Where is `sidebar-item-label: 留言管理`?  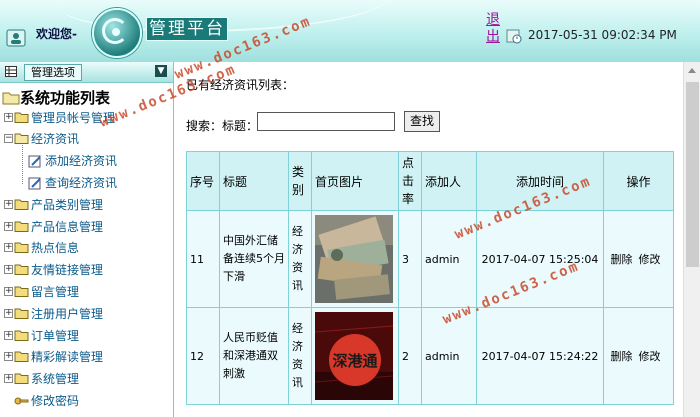
sidebar-item-label: 留言管理 is located at coordinates (55, 291).